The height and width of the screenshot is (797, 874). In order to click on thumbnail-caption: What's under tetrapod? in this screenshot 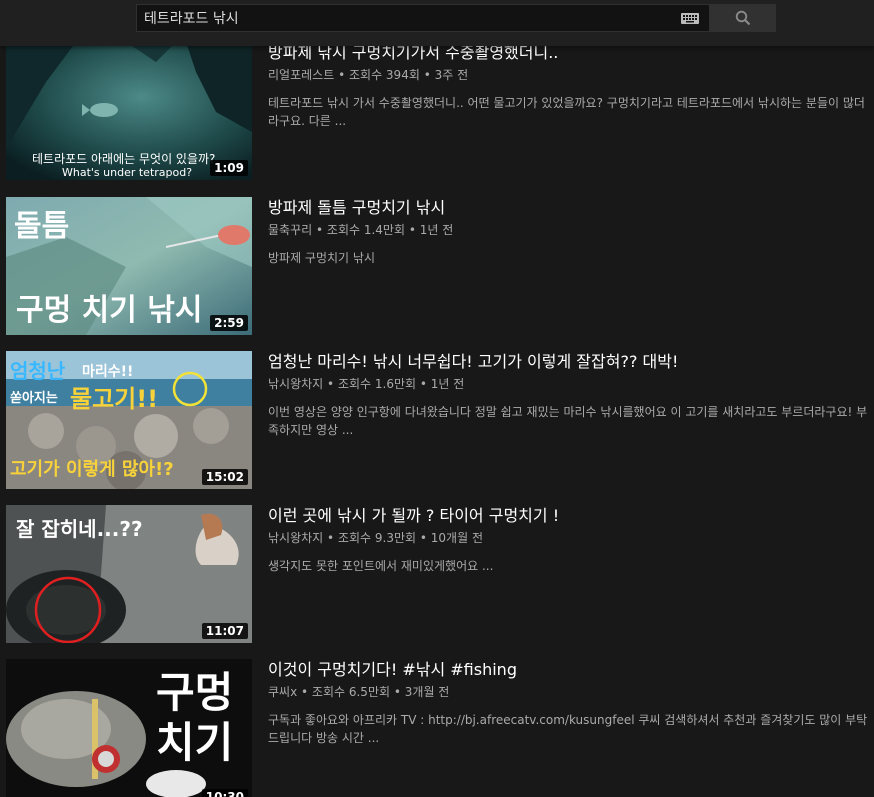, I will do `click(127, 172)`.